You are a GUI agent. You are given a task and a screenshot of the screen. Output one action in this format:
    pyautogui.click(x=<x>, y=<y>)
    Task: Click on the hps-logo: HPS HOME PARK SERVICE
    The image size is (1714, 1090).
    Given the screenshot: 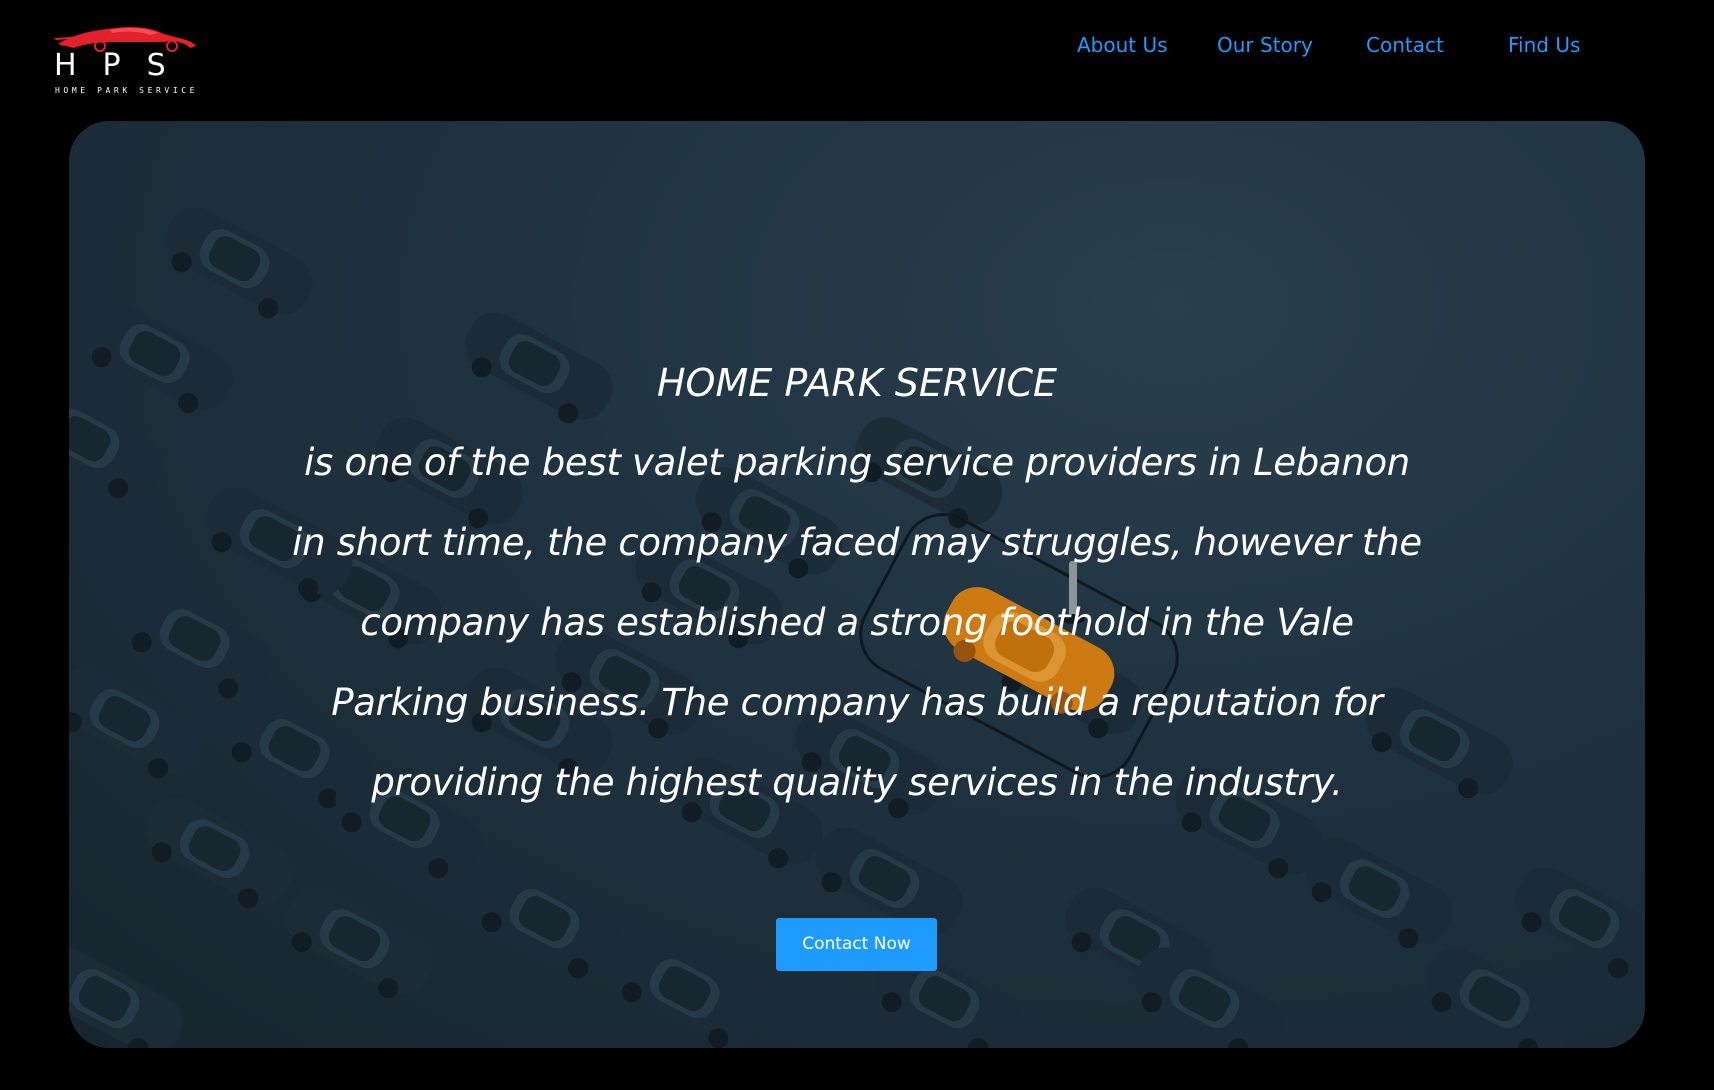 What is the action you would take?
    pyautogui.click(x=127, y=61)
    